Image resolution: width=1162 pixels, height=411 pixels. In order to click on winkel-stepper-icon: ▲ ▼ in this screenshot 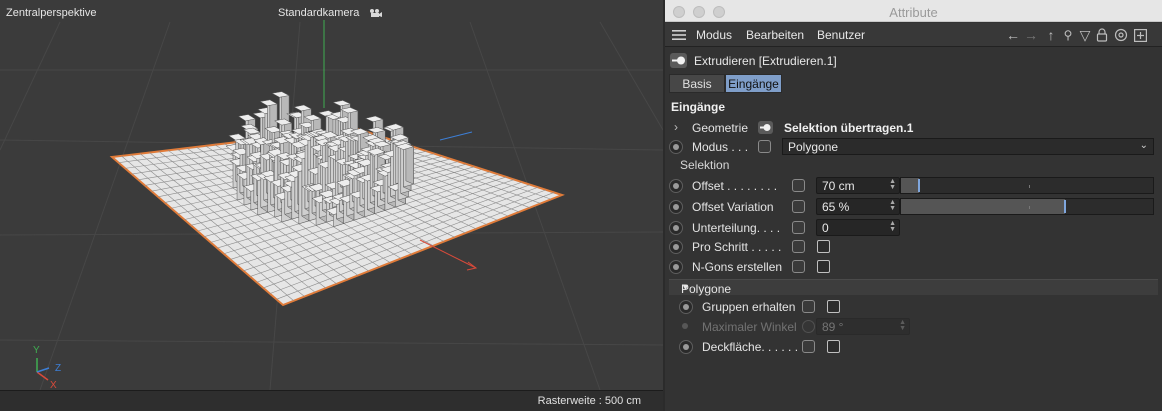, I will do `click(902, 325)`.